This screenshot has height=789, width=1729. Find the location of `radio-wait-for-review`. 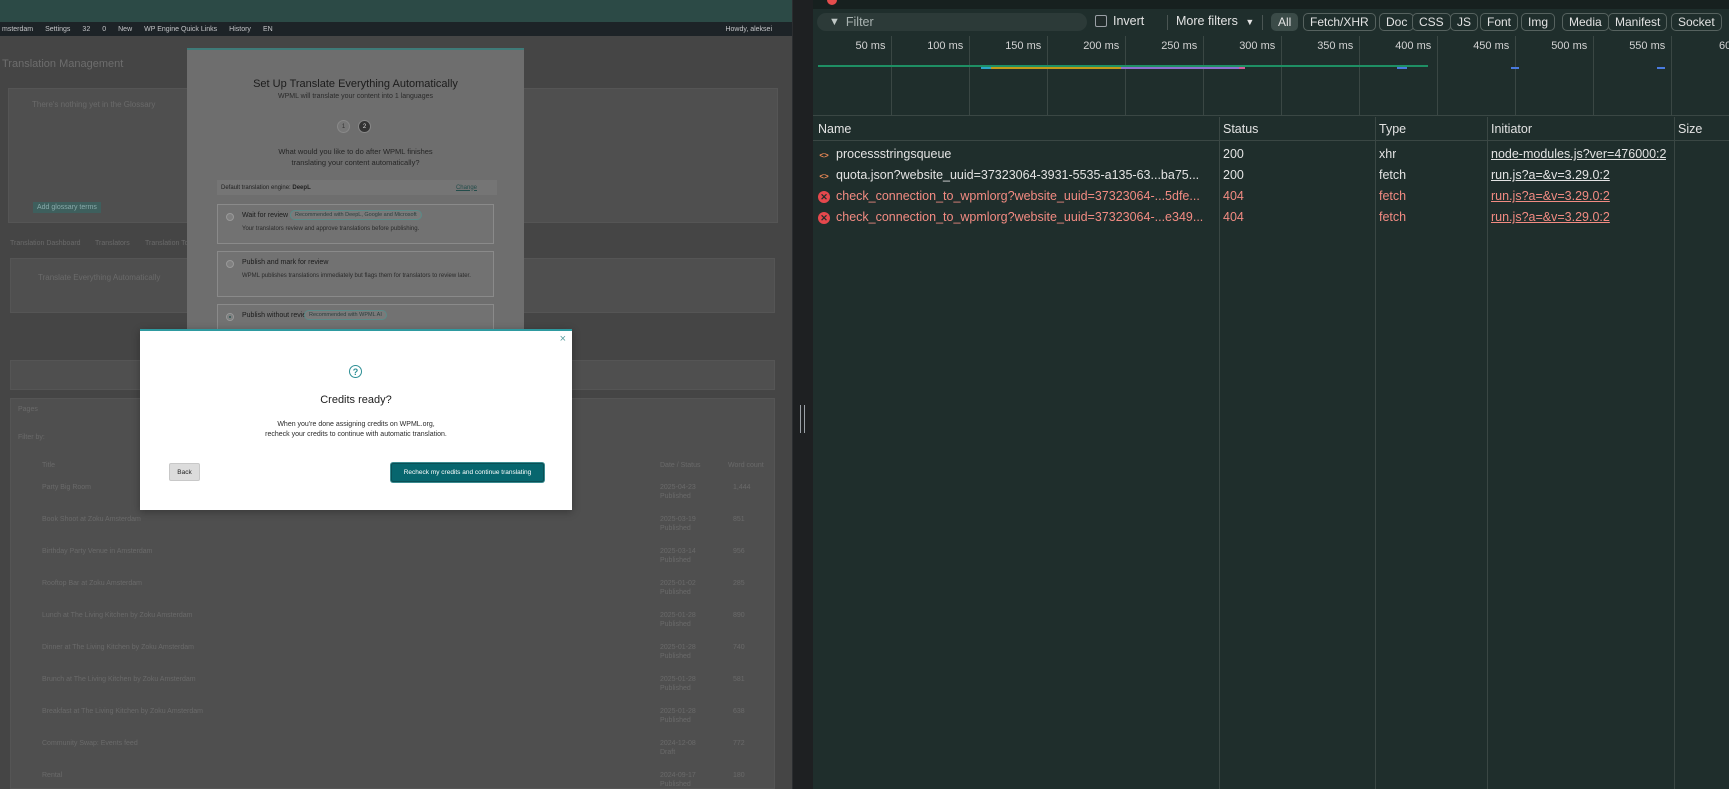

radio-wait-for-review is located at coordinates (230, 217).